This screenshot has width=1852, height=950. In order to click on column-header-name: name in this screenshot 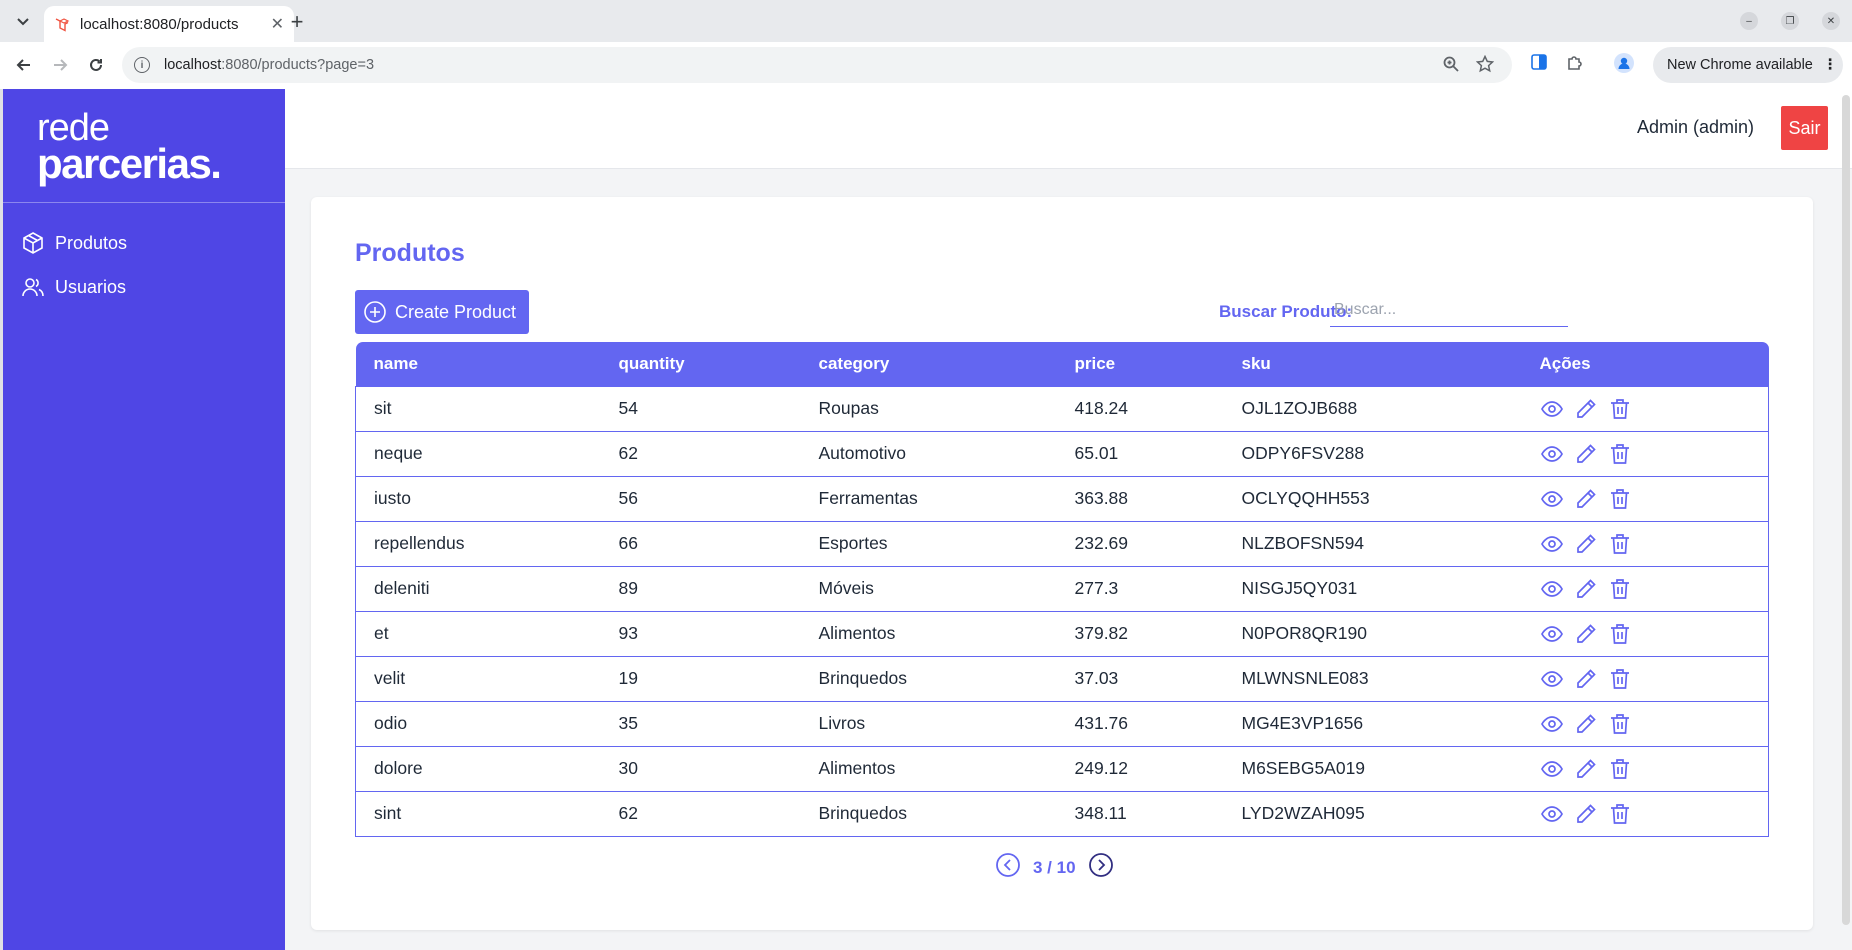, I will do `click(478, 364)`.